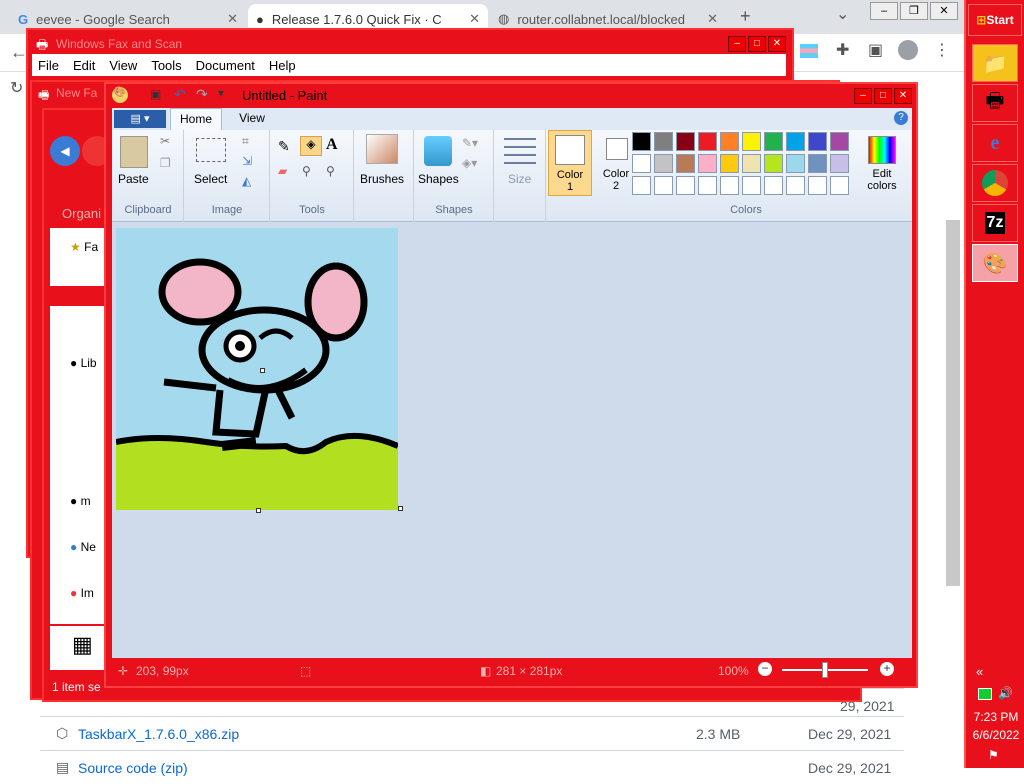 This screenshot has width=1024, height=784. Describe the element at coordinates (400, 508) in the screenshot. I see `resize-handle-corner` at that location.